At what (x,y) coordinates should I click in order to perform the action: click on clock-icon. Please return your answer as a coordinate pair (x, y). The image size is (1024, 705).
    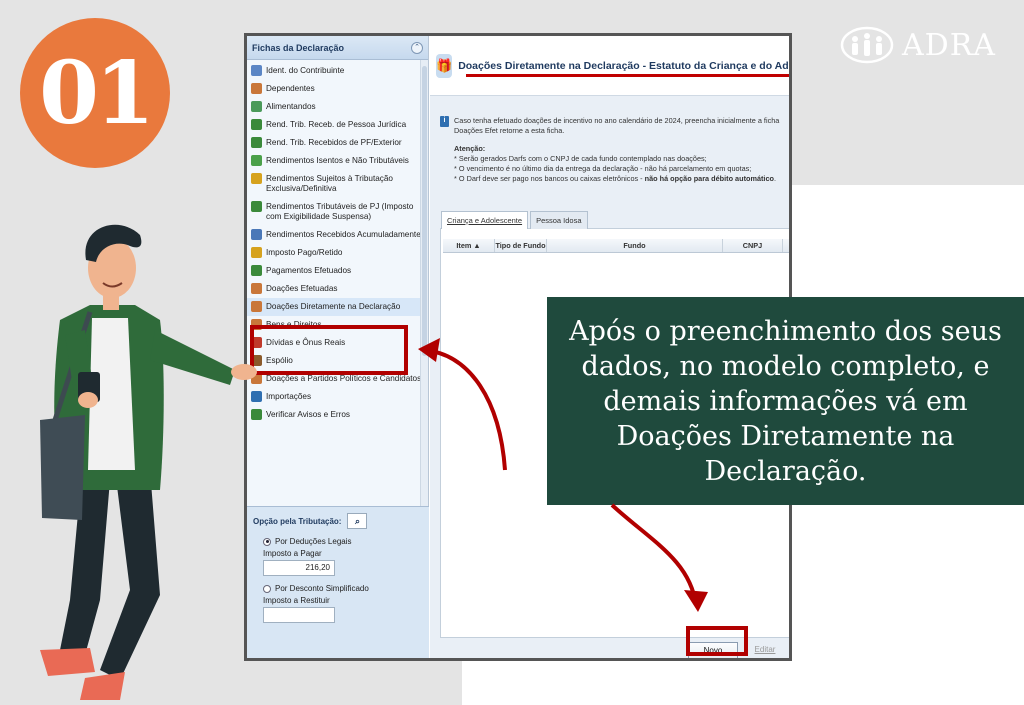
    Looking at the image, I should click on (256, 234).